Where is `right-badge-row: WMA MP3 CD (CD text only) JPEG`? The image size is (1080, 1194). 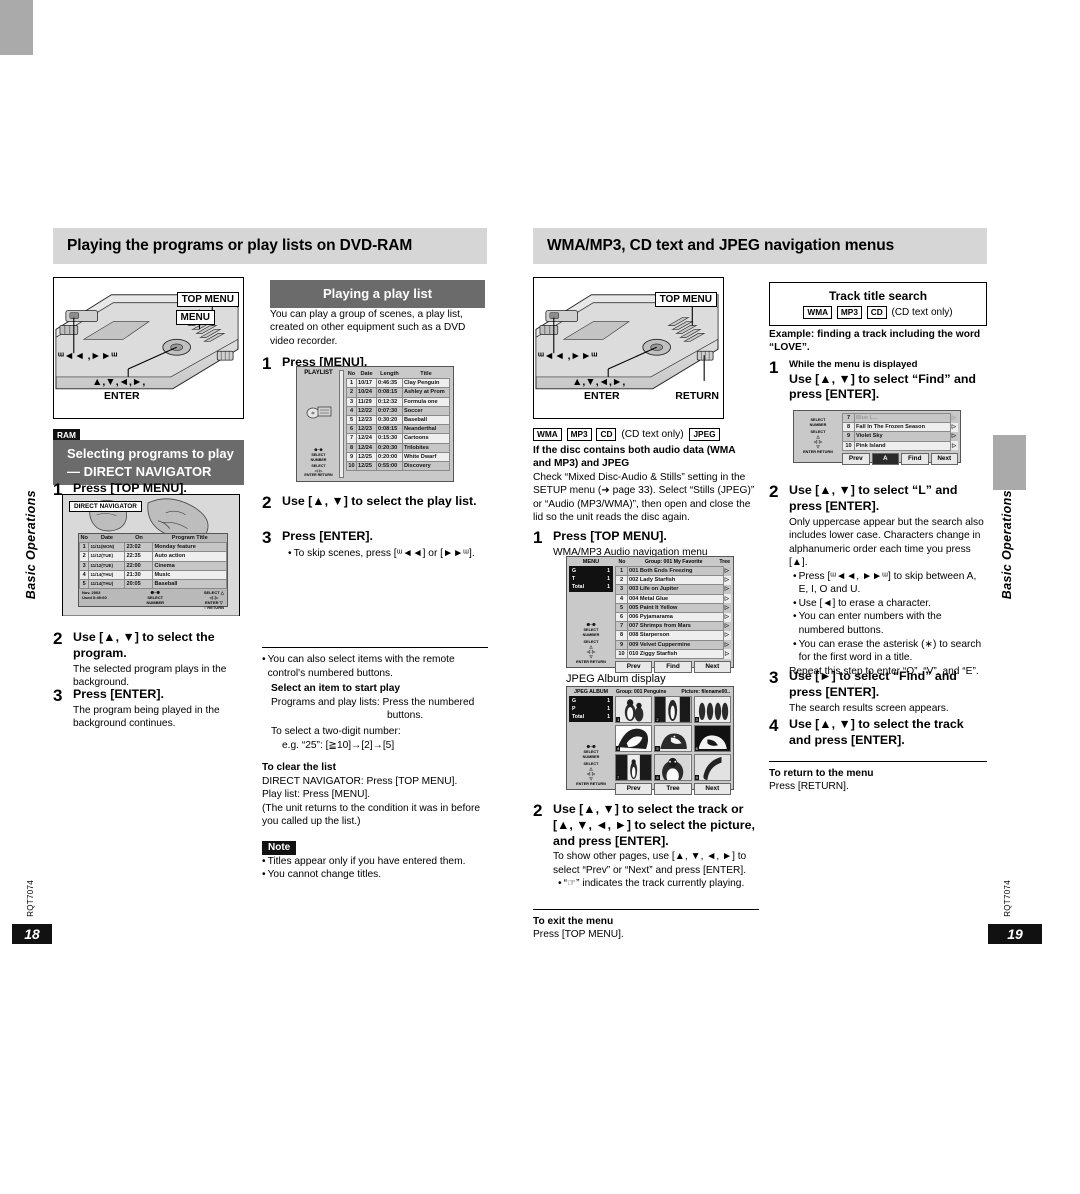
right-badge-row: WMA MP3 CD (CD text only) JPEG is located at coordinates (627, 434).